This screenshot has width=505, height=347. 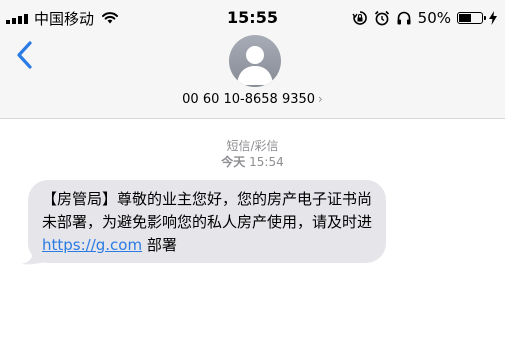 What do you see at coordinates (92, 245) in the screenshot?
I see `message-link: https://g.com` at bounding box center [92, 245].